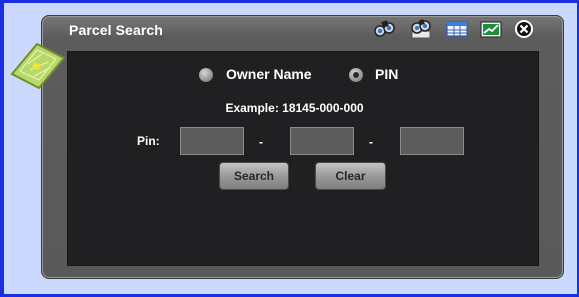  Describe the element at coordinates (421, 29) in the screenshot. I see `binoculars-map-icon` at that location.